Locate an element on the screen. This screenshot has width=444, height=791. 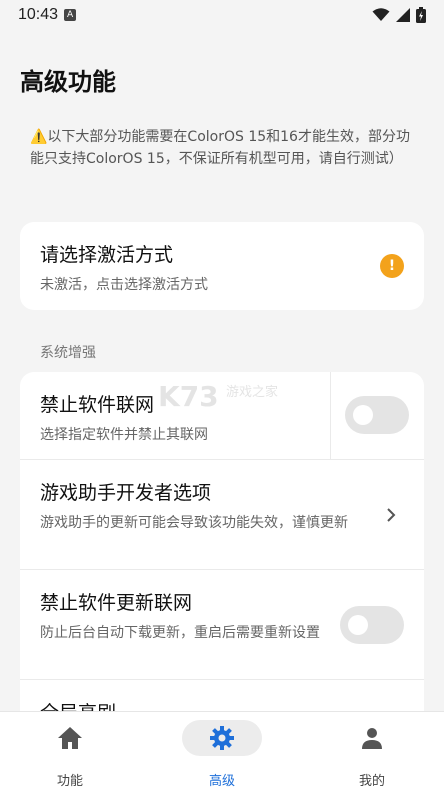
item-subtitle: 游戏助手的更新可能会导致该功能失效，谨慎更新 is located at coordinates (194, 523).